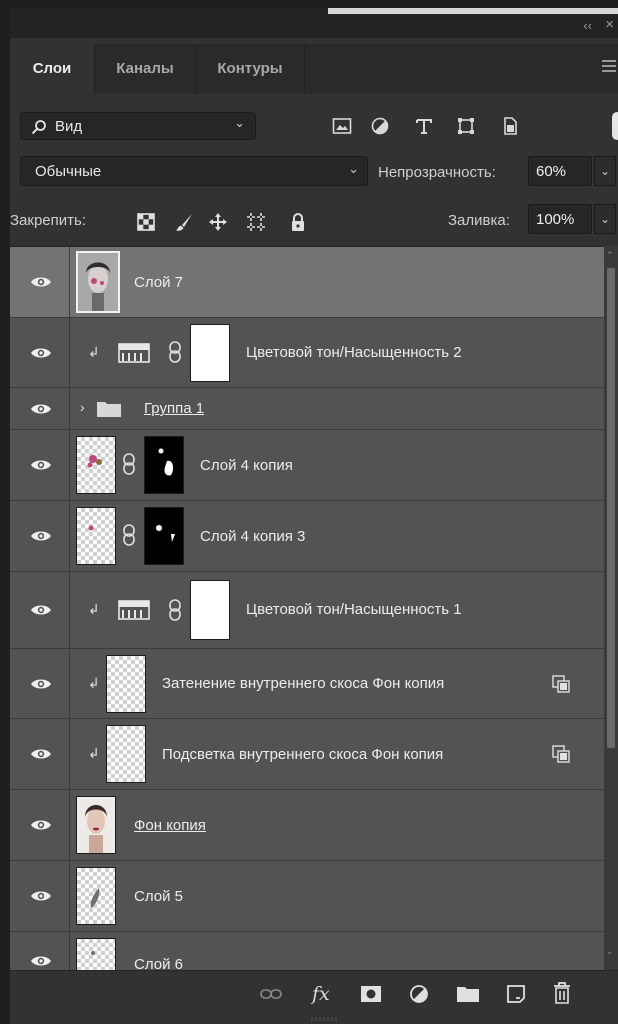 The height and width of the screenshot is (1024, 618). Describe the element at coordinates (145, 69) in the screenshot. I see `tab-channels: Каналы` at that location.